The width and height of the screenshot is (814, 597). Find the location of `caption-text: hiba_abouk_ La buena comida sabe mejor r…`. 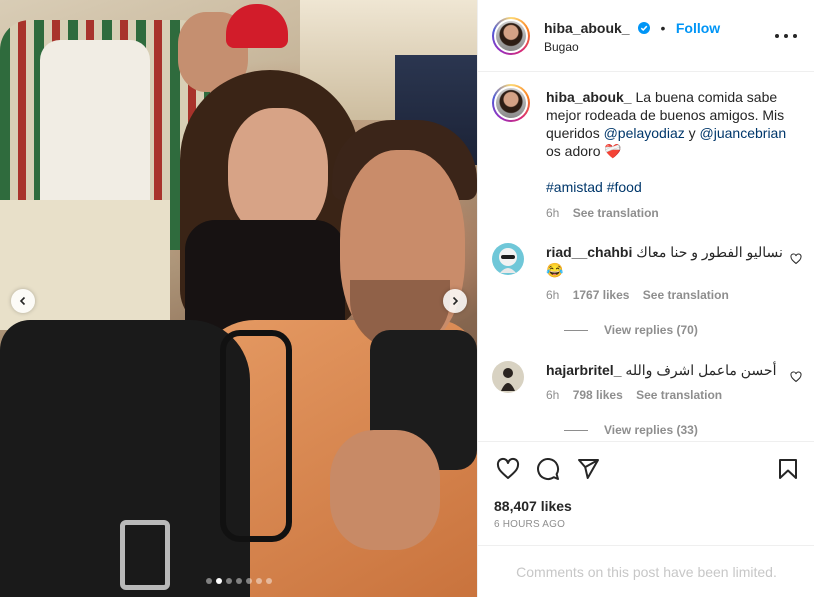

caption-text: hiba_abouk_ La buena comida sabe mejor r… is located at coordinates (672, 155).